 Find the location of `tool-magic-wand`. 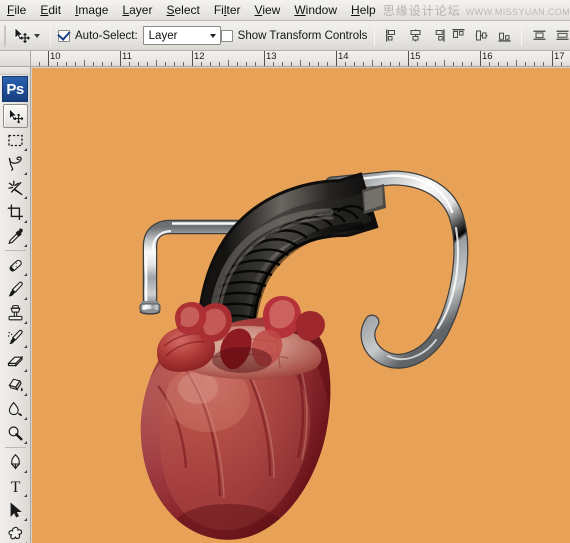

tool-magic-wand is located at coordinates (15, 188).